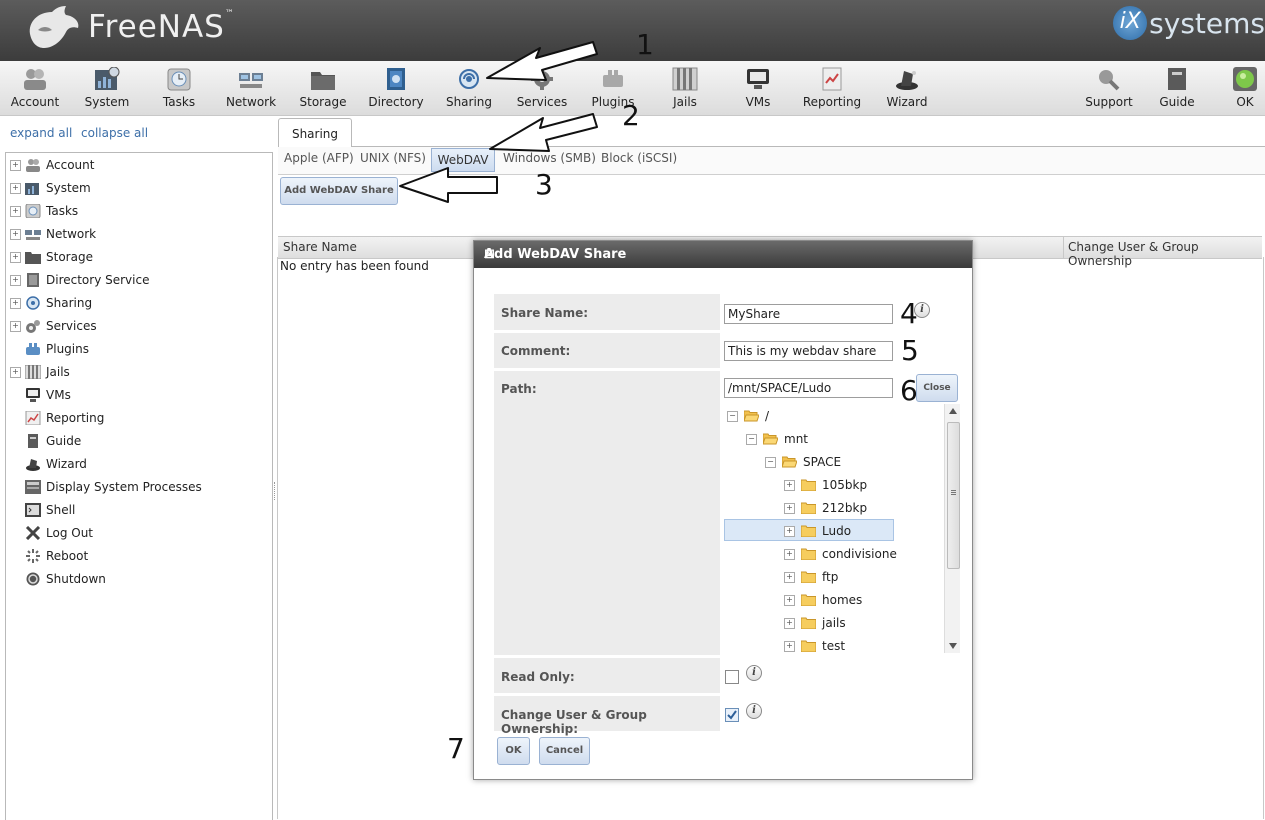  Describe the element at coordinates (909, 313) in the screenshot. I see `annotation-number-4: 4` at that location.